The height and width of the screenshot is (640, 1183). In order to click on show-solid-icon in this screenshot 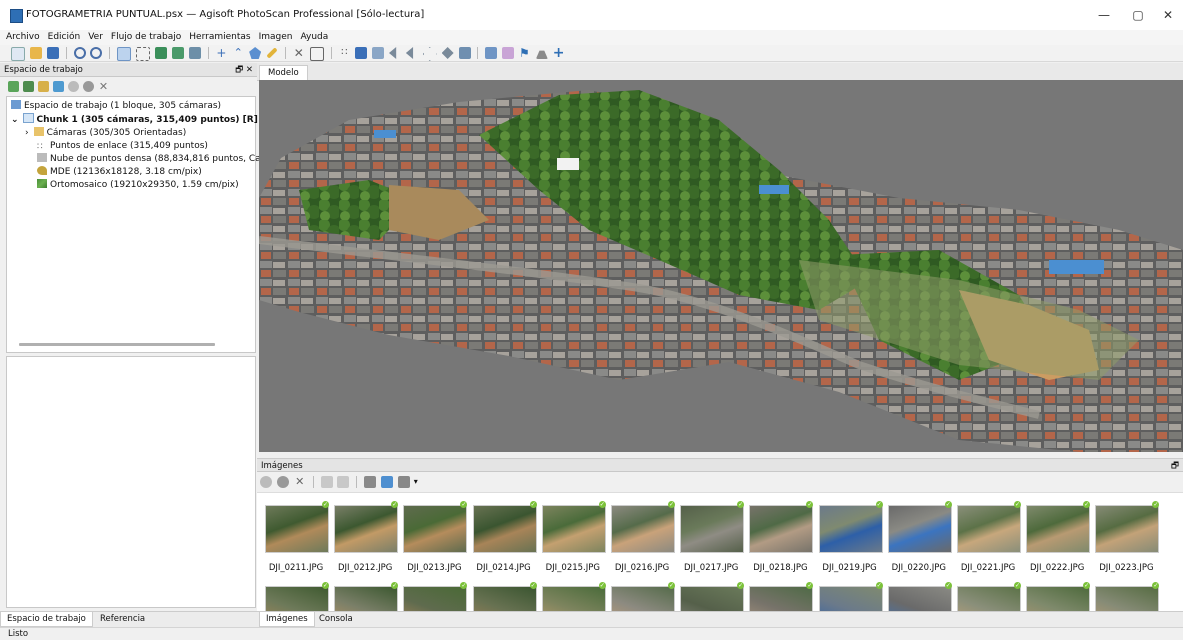, I will do `click(393, 53)`.